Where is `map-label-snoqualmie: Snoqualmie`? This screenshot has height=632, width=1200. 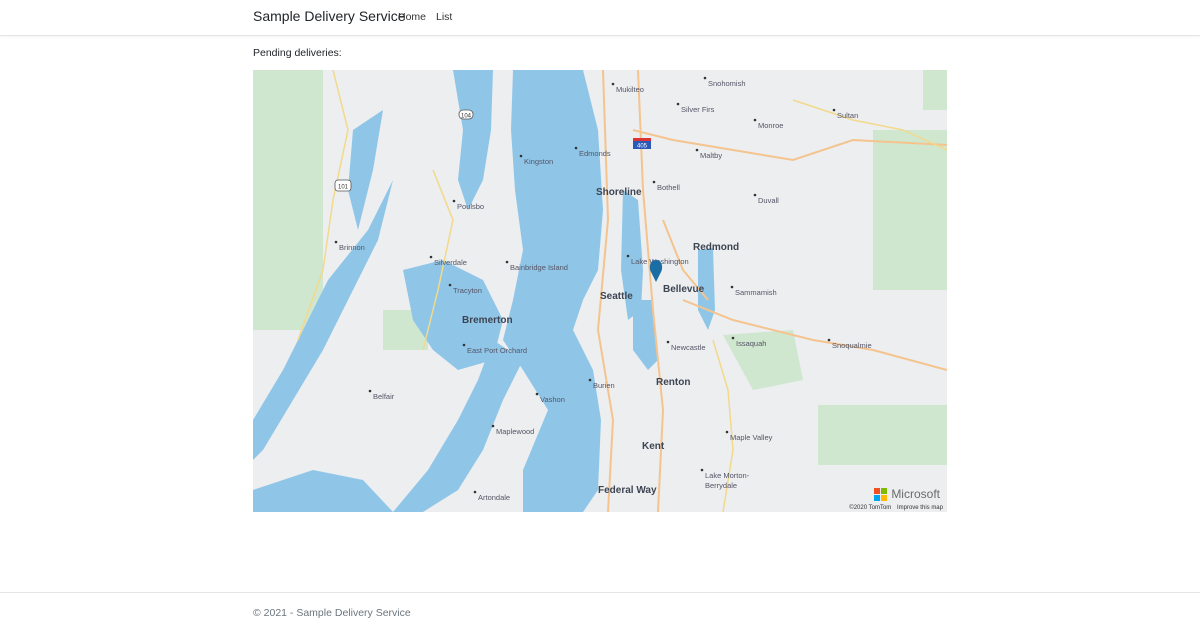
map-label-snoqualmie: Snoqualmie is located at coordinates (852, 345).